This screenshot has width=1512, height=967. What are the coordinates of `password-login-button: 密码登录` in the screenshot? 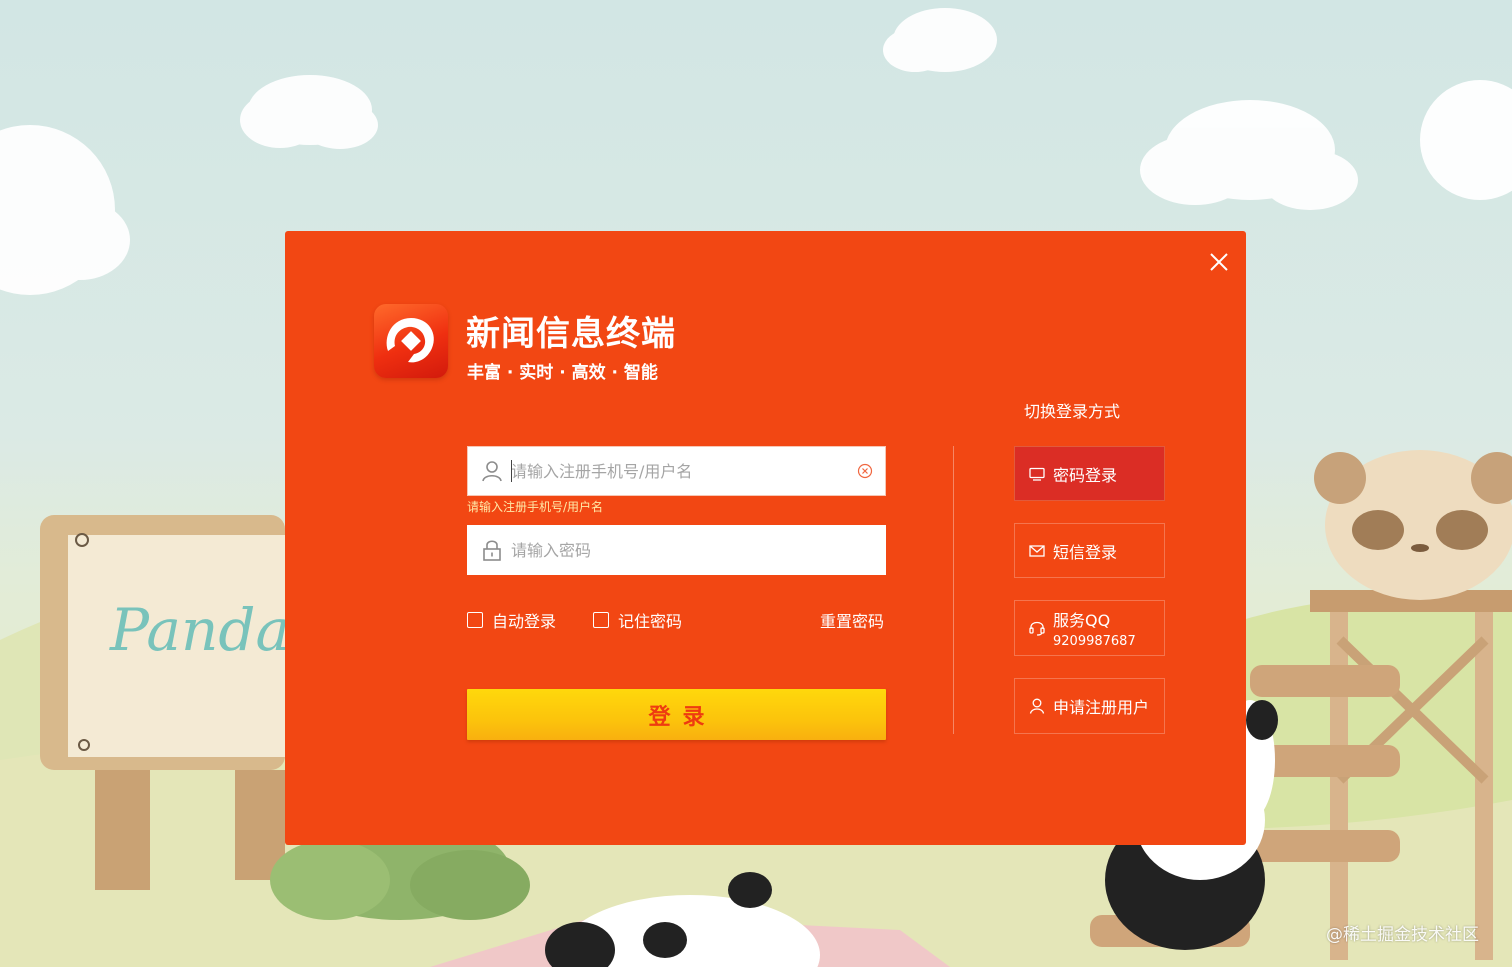 It's located at (1089, 473).